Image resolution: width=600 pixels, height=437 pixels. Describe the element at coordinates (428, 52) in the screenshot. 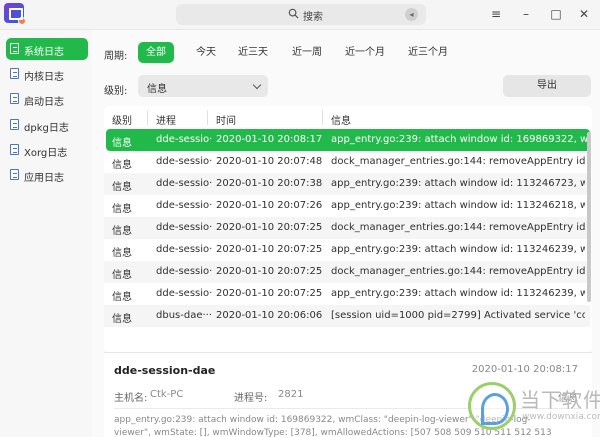

I see `period-3months-button: 近三个月` at that location.